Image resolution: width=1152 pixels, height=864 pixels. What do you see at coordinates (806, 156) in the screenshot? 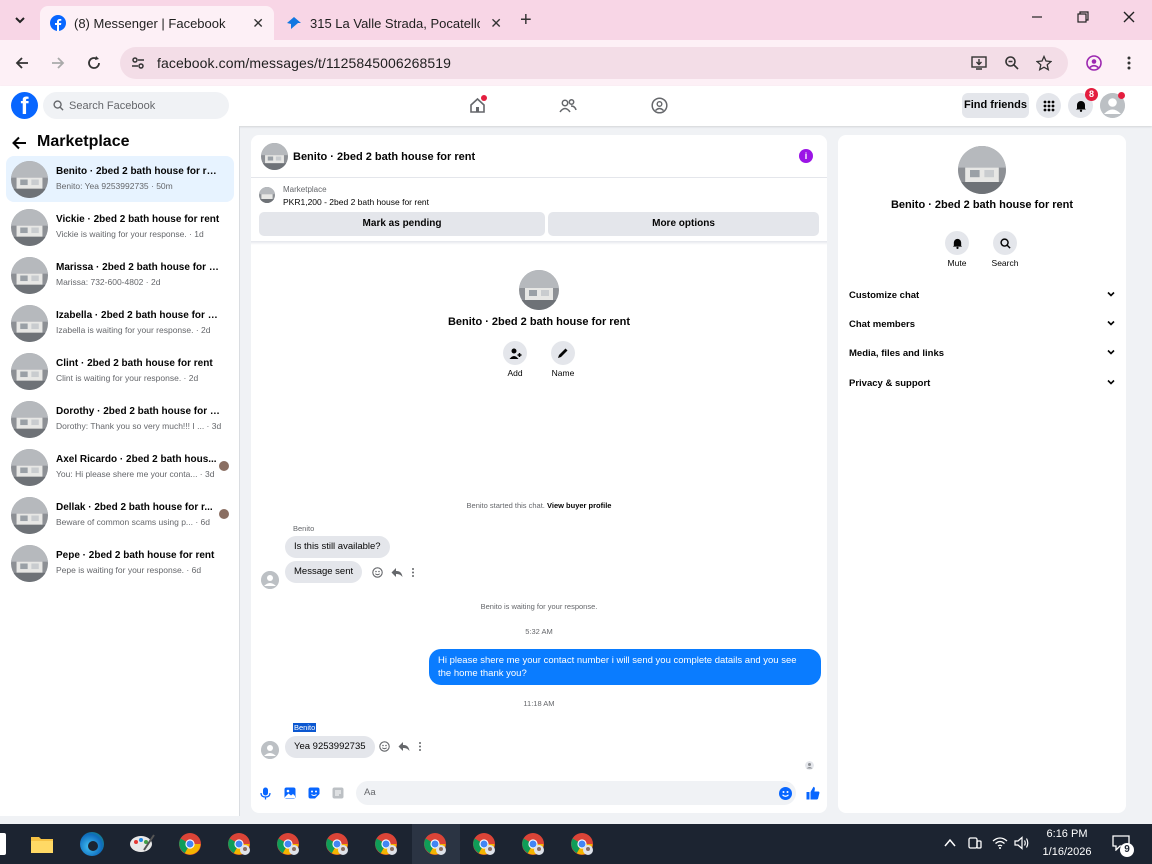
I see `info-icon: i` at bounding box center [806, 156].